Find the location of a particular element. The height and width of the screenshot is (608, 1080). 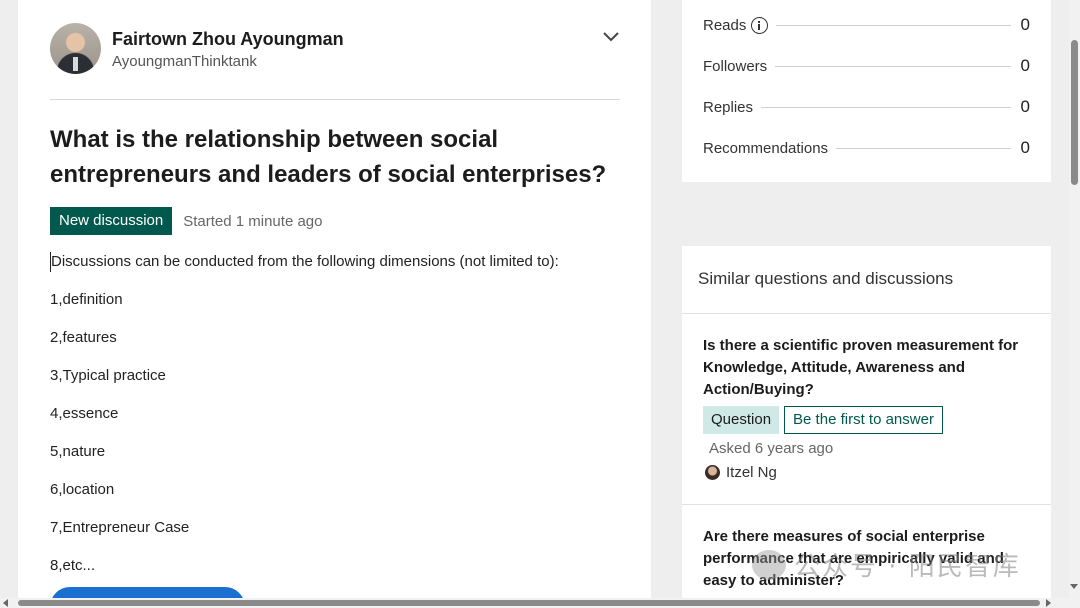

stat-label: Followers is located at coordinates (735, 66).